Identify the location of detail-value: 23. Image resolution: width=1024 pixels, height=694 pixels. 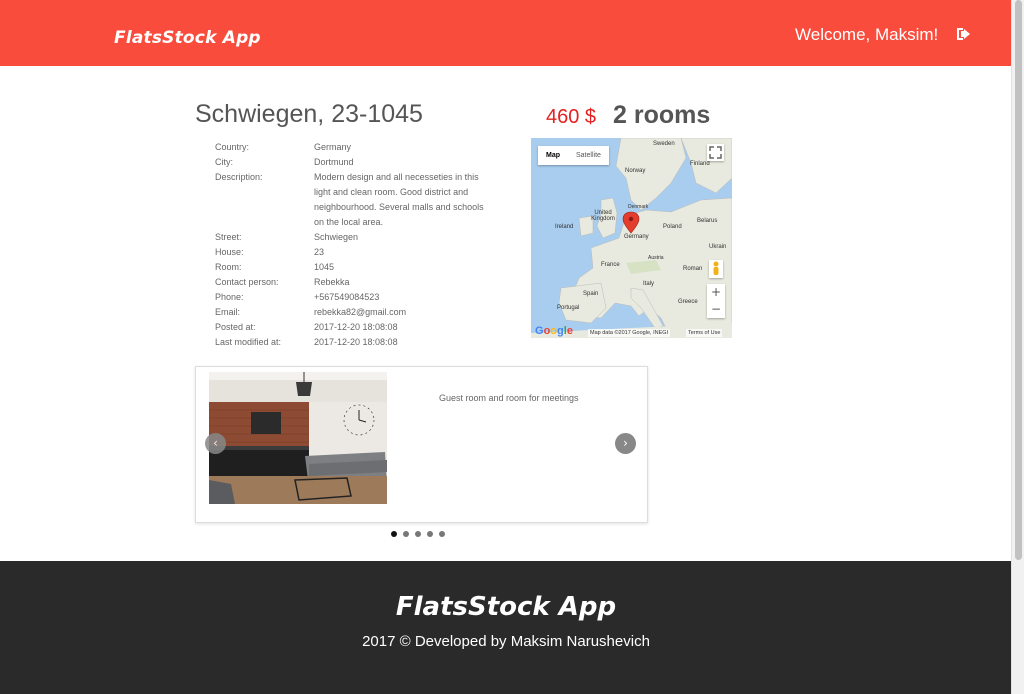
(319, 252).